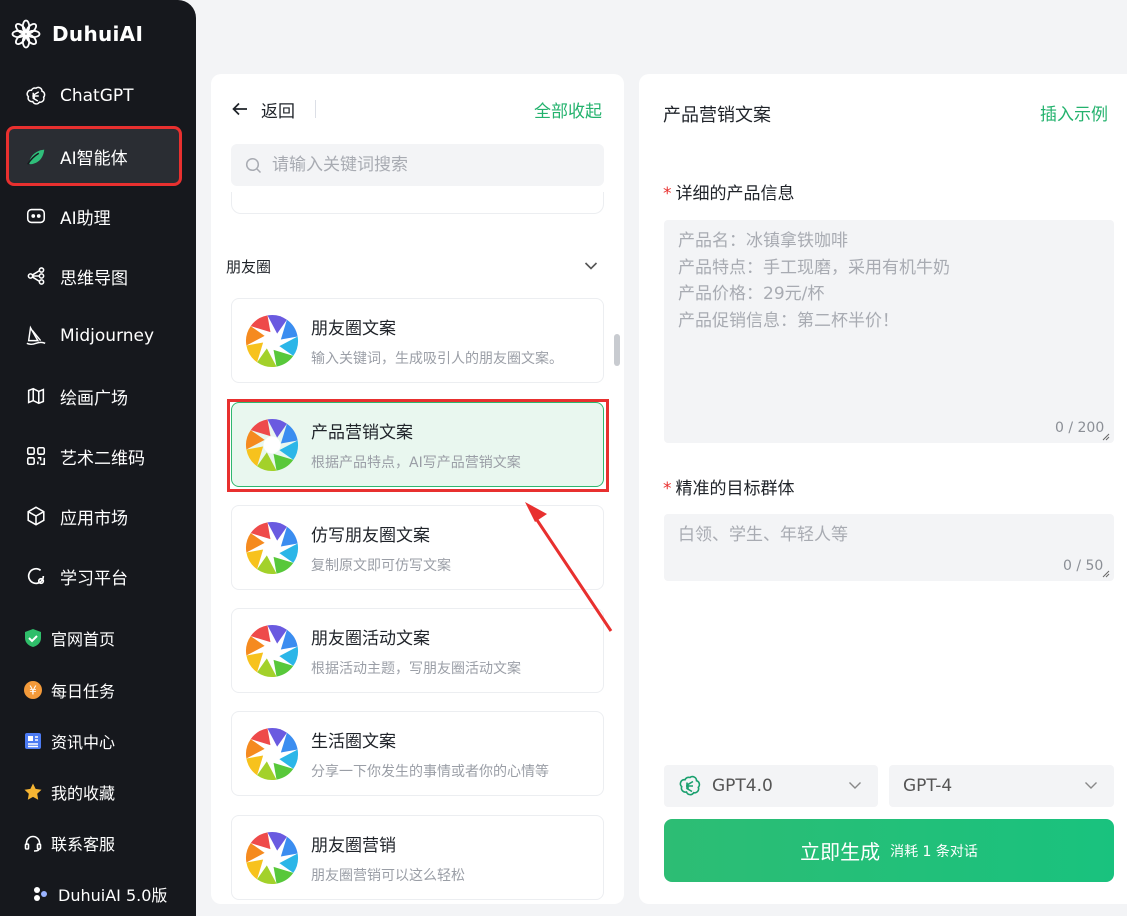 The image size is (1127, 916). Describe the element at coordinates (771, 786) in the screenshot. I see `model-select: GPT4.0` at that location.